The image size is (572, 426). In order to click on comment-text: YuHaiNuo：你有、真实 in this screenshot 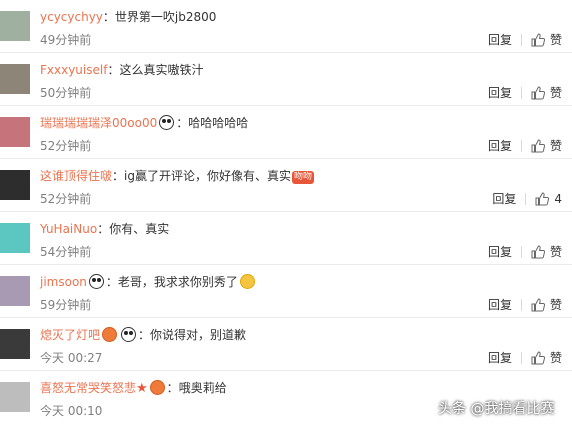, I will do `click(104, 229)`.